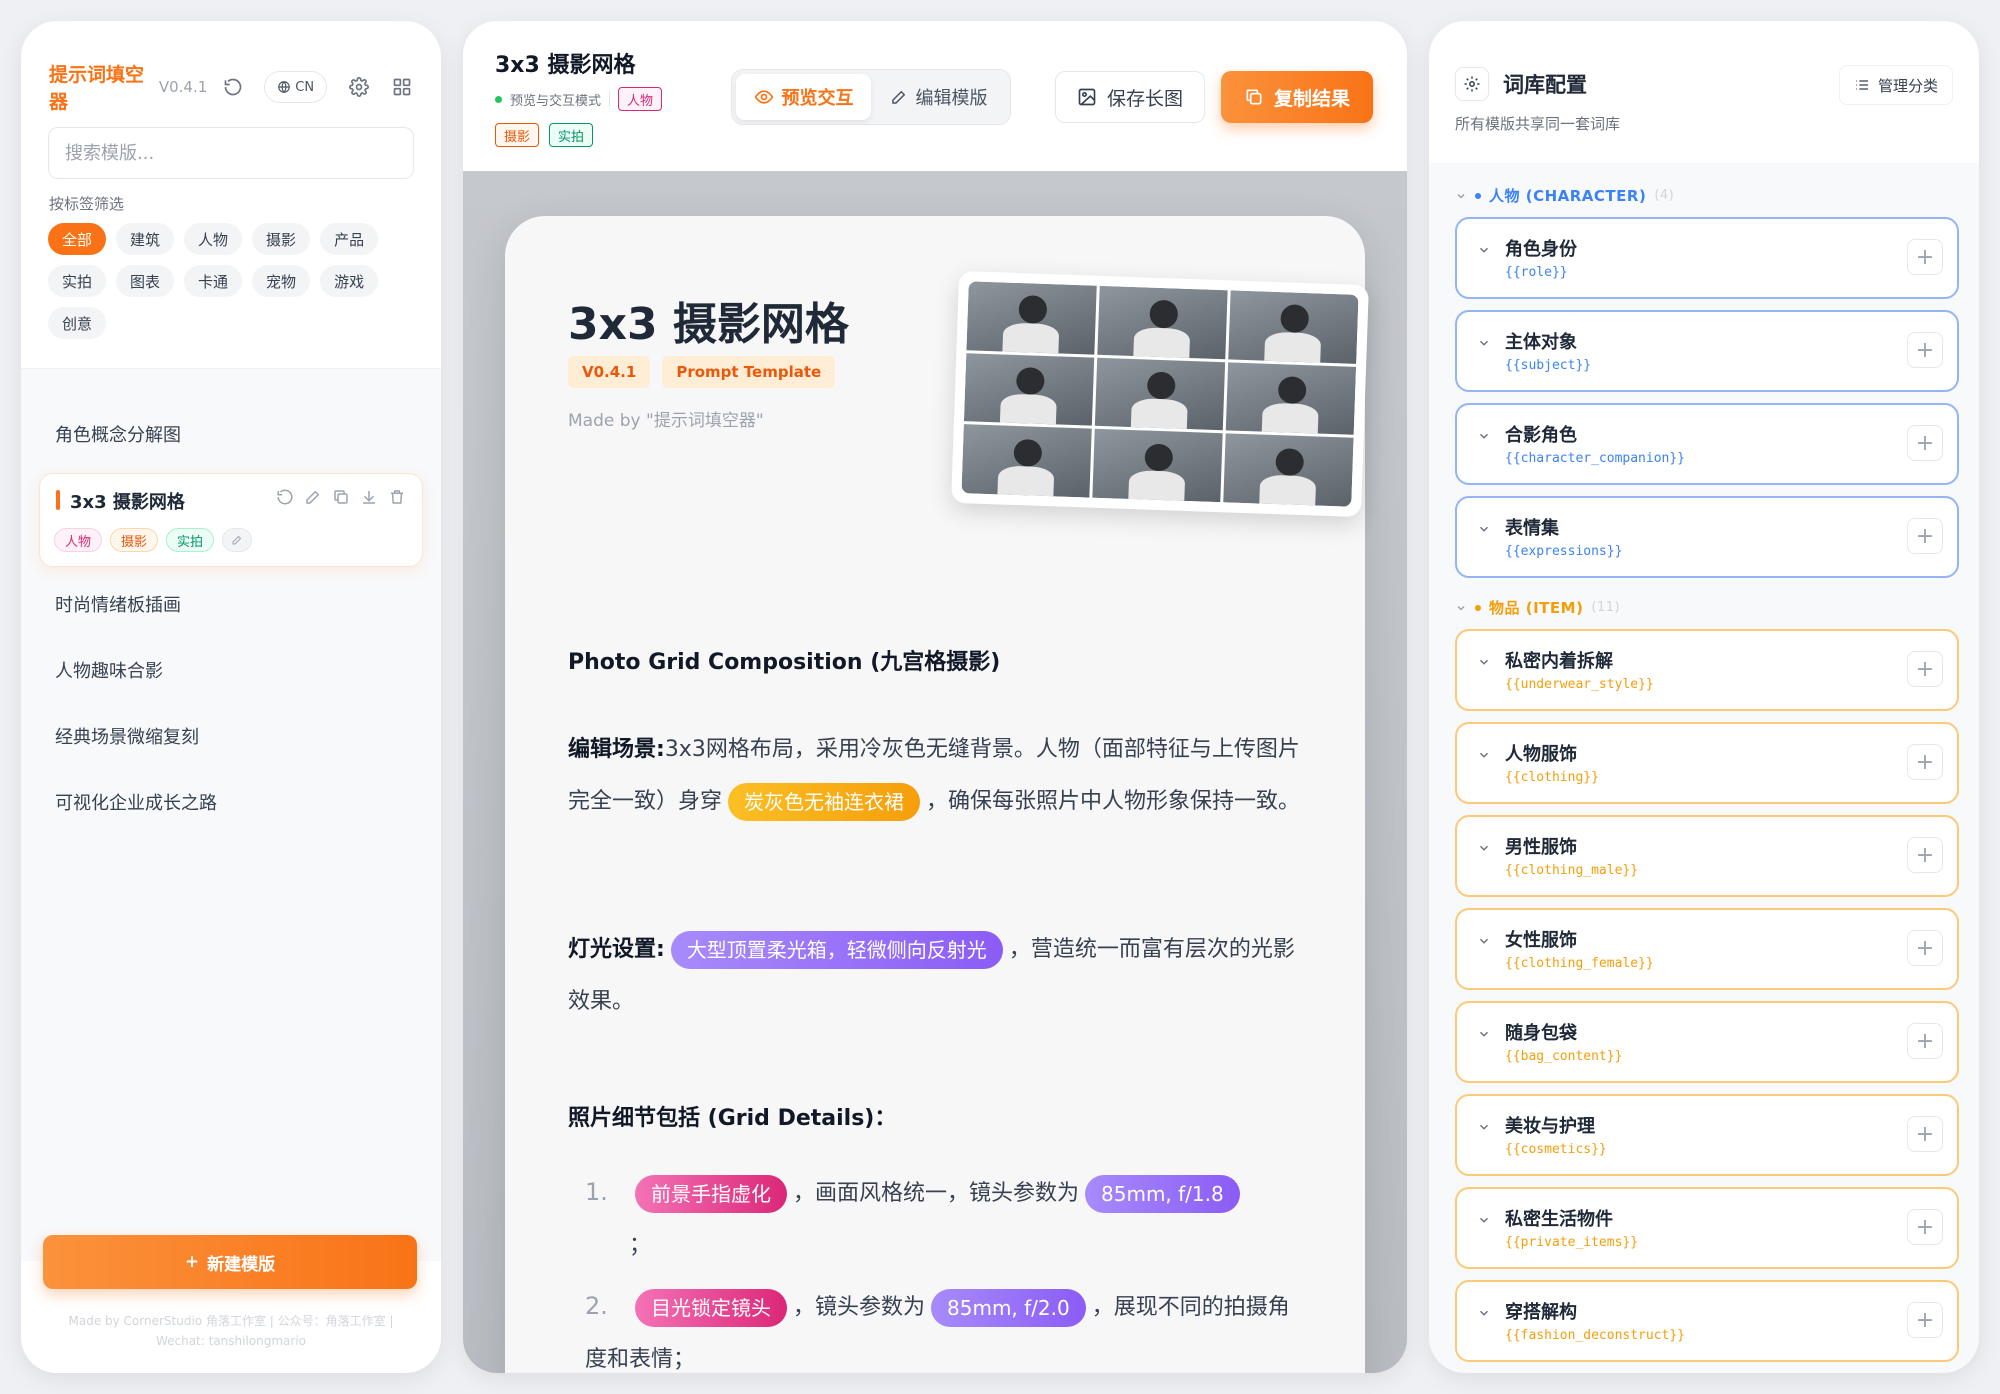 This screenshot has width=2000, height=1394. I want to click on tag-badge: 摄影, so click(134, 540).